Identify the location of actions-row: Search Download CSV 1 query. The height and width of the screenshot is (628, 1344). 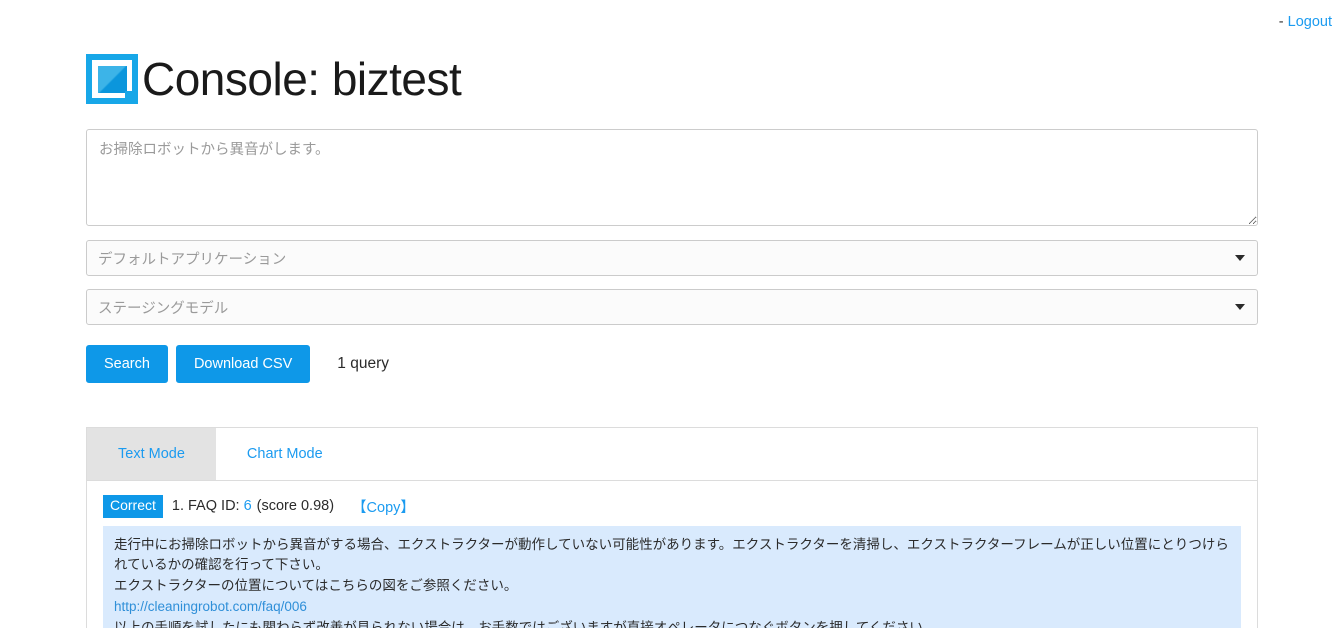
(672, 364).